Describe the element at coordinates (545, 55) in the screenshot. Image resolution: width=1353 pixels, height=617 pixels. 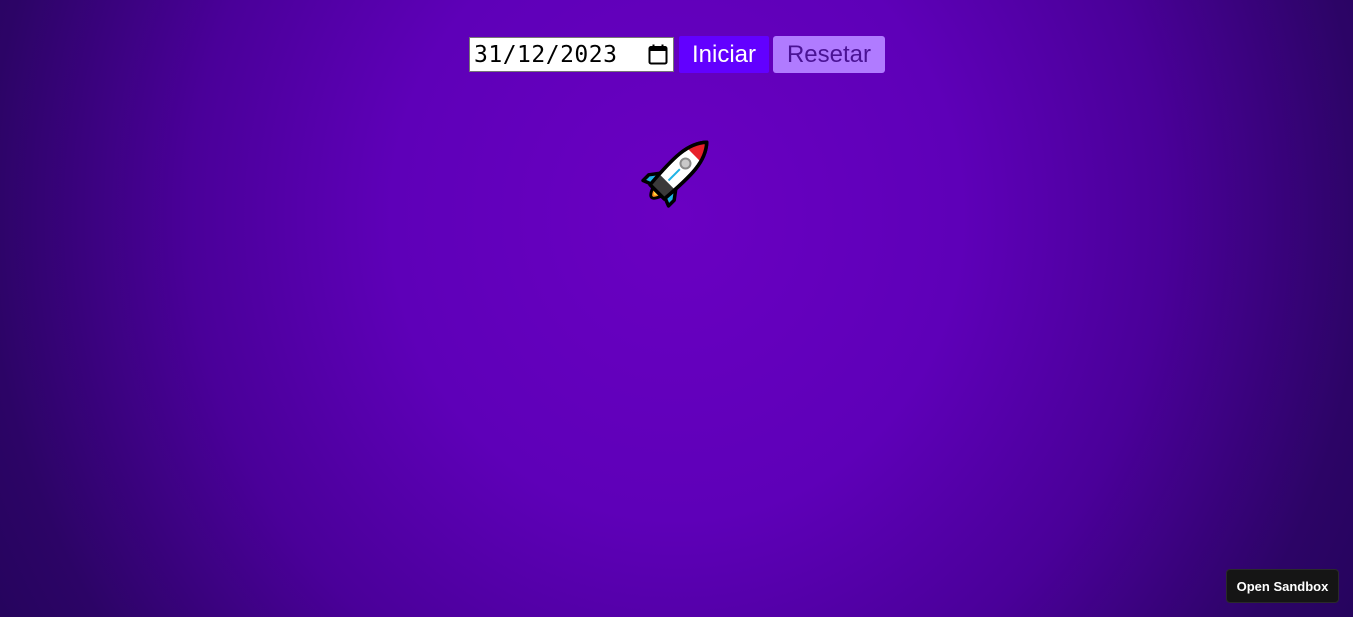
I see `date-input-value: 31/12/2023` at that location.